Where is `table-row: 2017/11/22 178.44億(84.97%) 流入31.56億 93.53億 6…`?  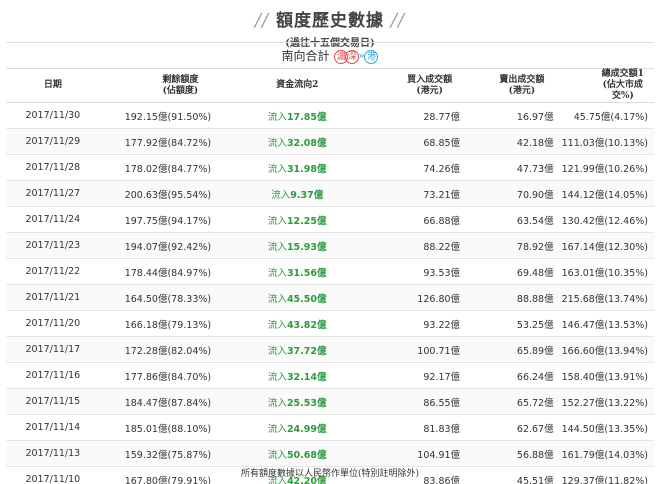
table-row: 2017/11/22 178.44億(84.97%) 流入31.56億 93.53億 6… is located at coordinates (330, 271).